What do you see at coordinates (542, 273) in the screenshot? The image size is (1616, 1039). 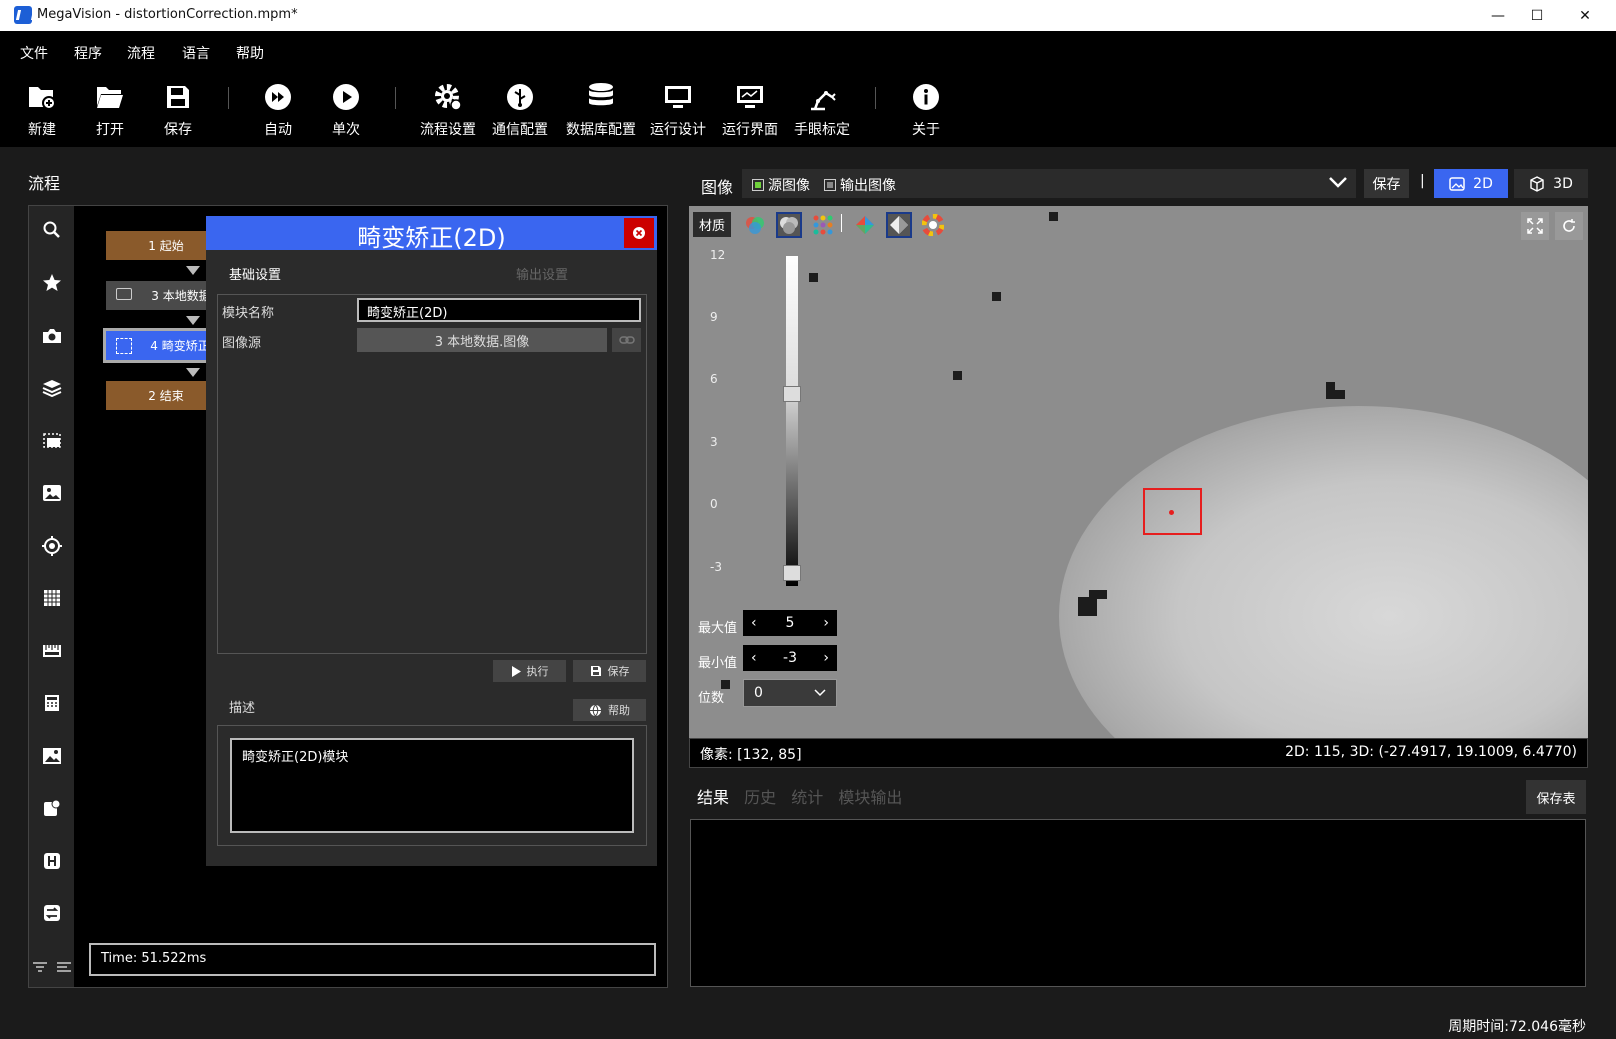 I see `tab-output-settings: 输出设置` at bounding box center [542, 273].